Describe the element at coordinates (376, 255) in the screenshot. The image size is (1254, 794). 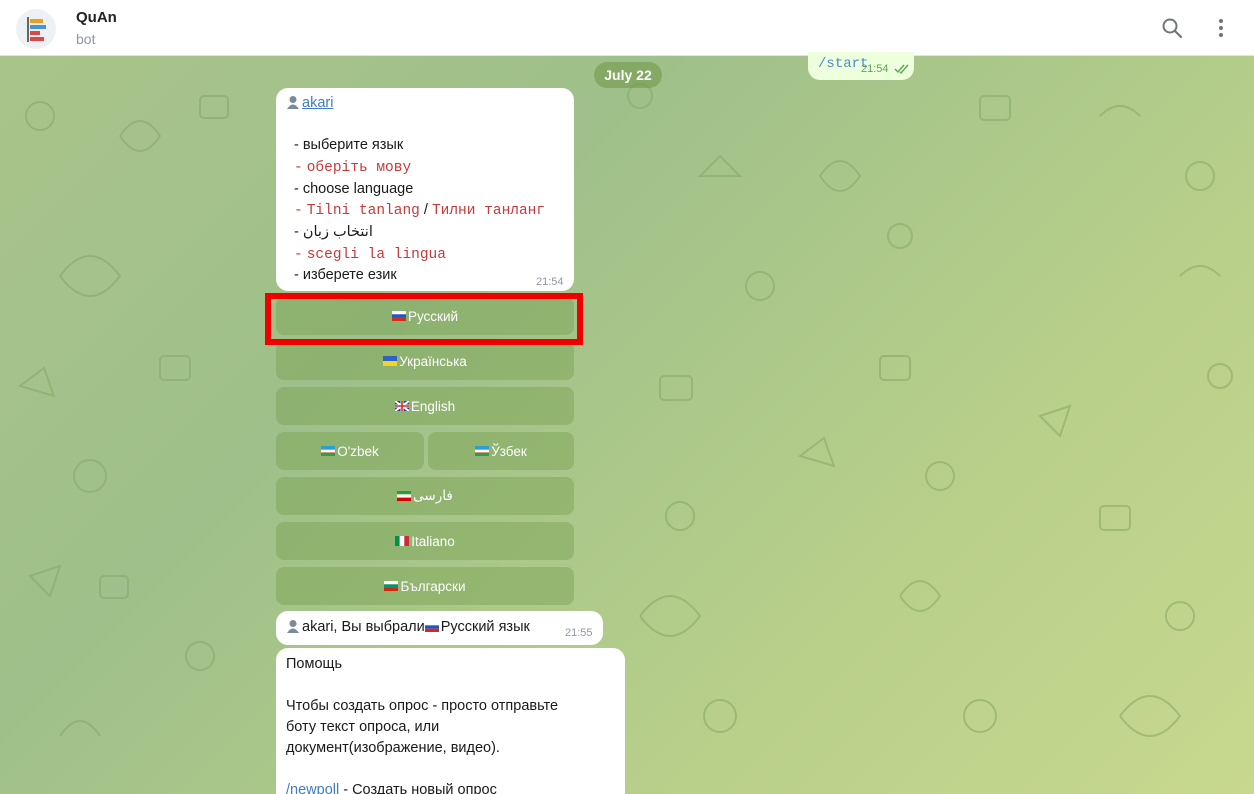
I see `text-line: scegli la lingua` at that location.